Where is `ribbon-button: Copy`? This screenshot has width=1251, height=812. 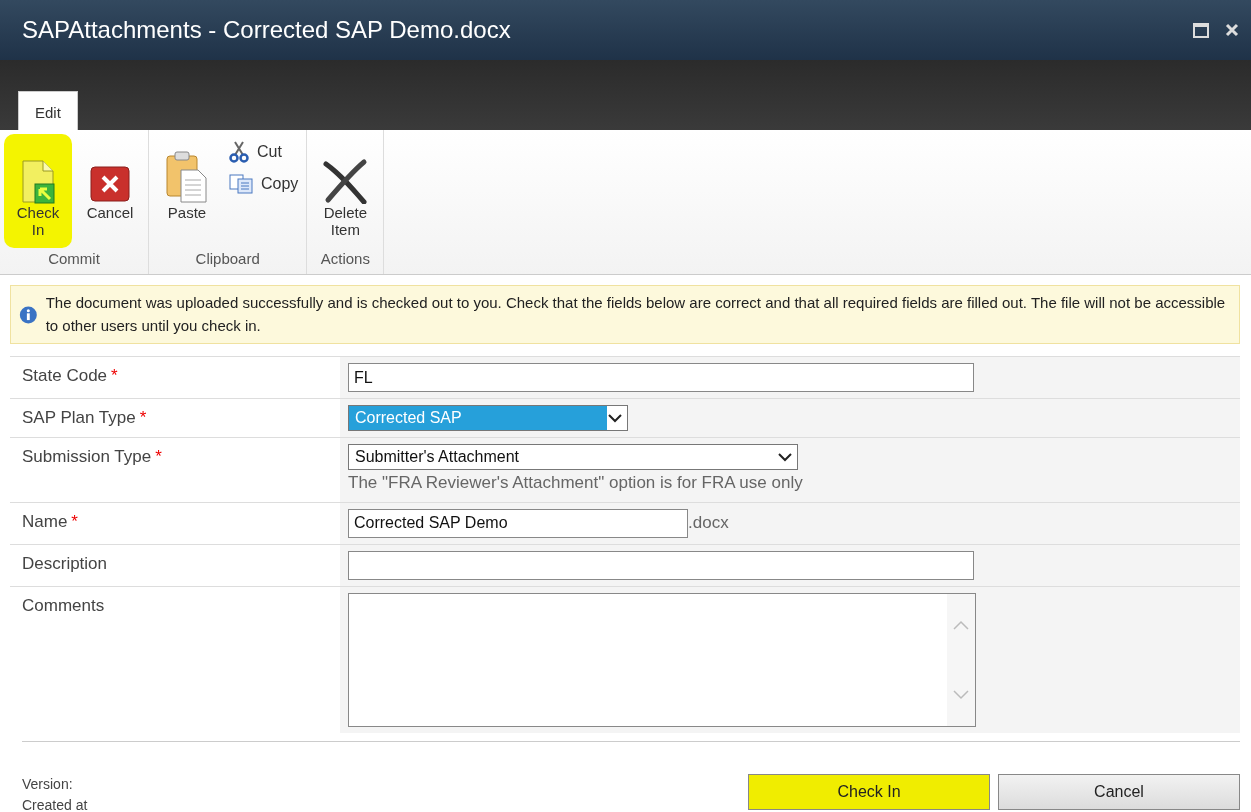
ribbon-button: Copy is located at coordinates (264, 184).